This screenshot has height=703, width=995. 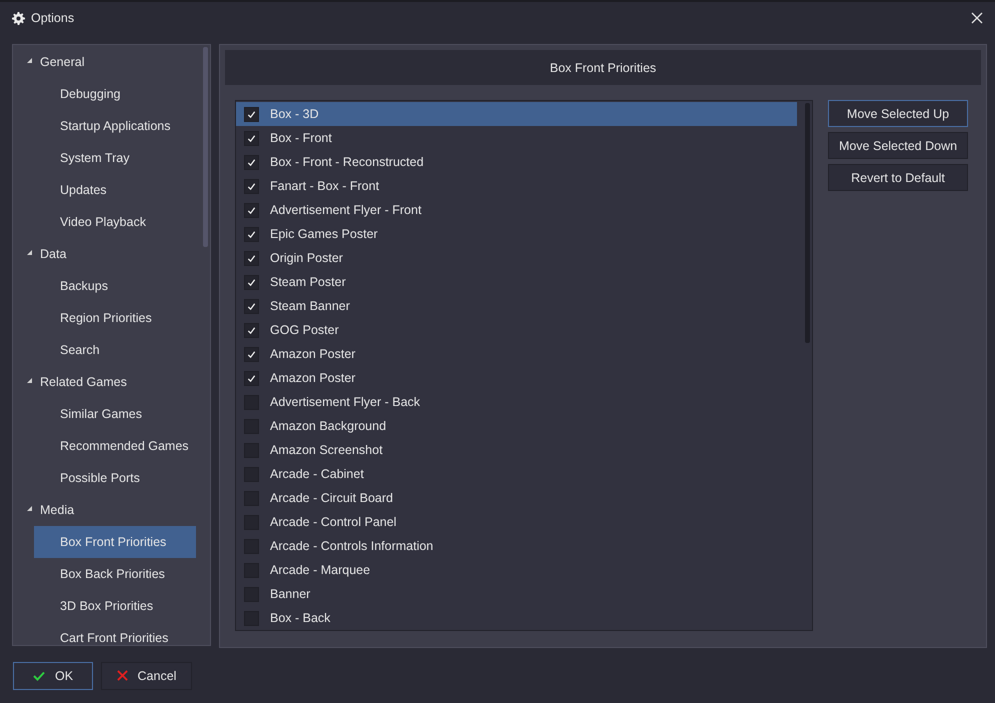 I want to click on tree-item: Region Priorities, so click(x=115, y=318).